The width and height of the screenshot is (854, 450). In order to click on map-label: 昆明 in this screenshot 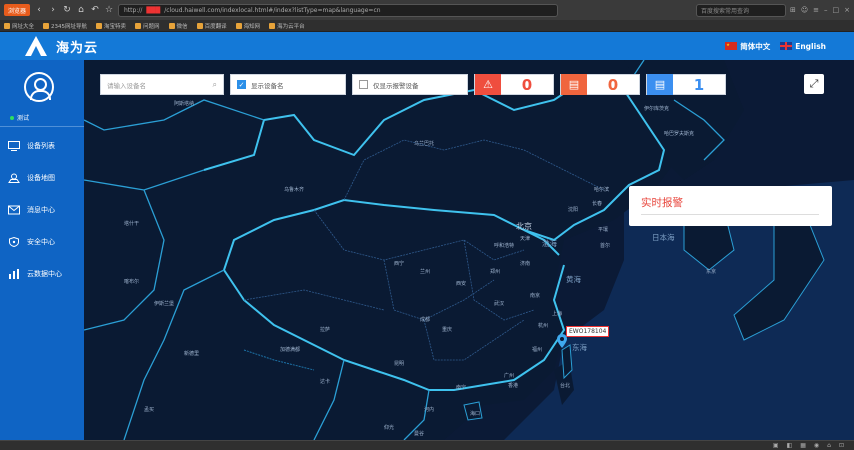, I will do `click(399, 364)`.